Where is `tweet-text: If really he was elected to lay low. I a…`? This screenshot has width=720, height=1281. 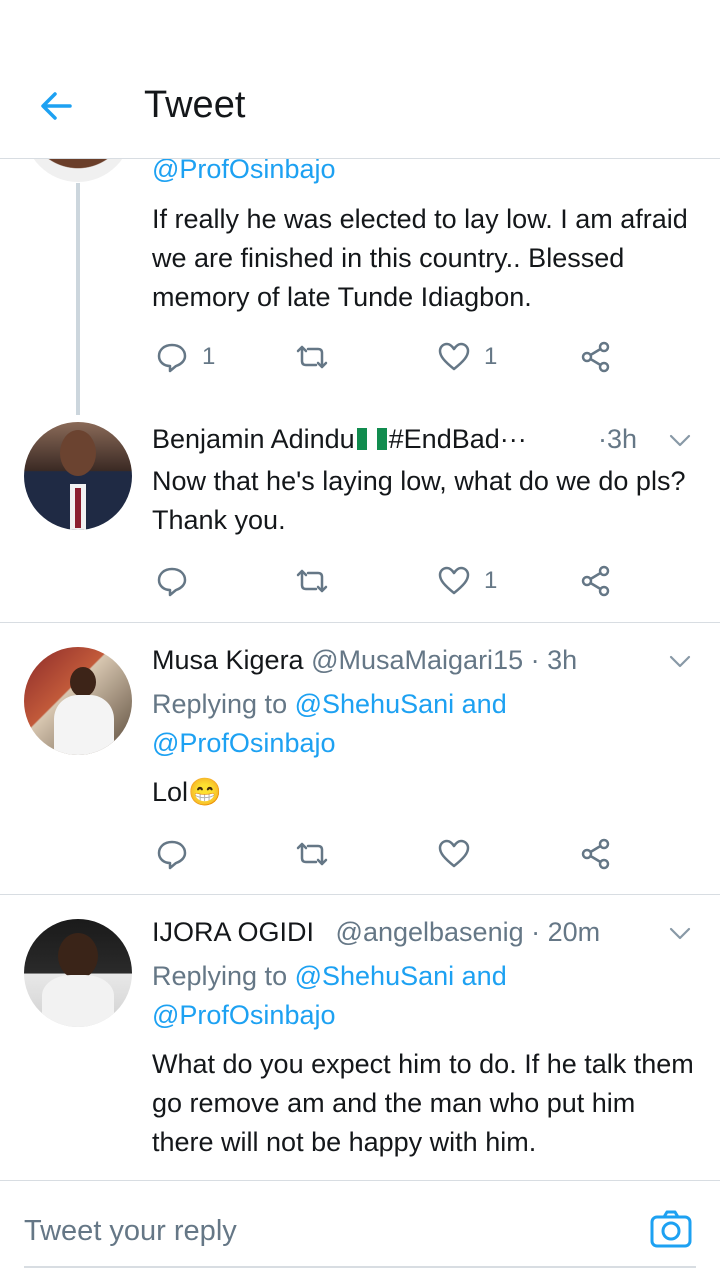
tweet-text: If really he was elected to lay low. I a… is located at coordinates (420, 258).